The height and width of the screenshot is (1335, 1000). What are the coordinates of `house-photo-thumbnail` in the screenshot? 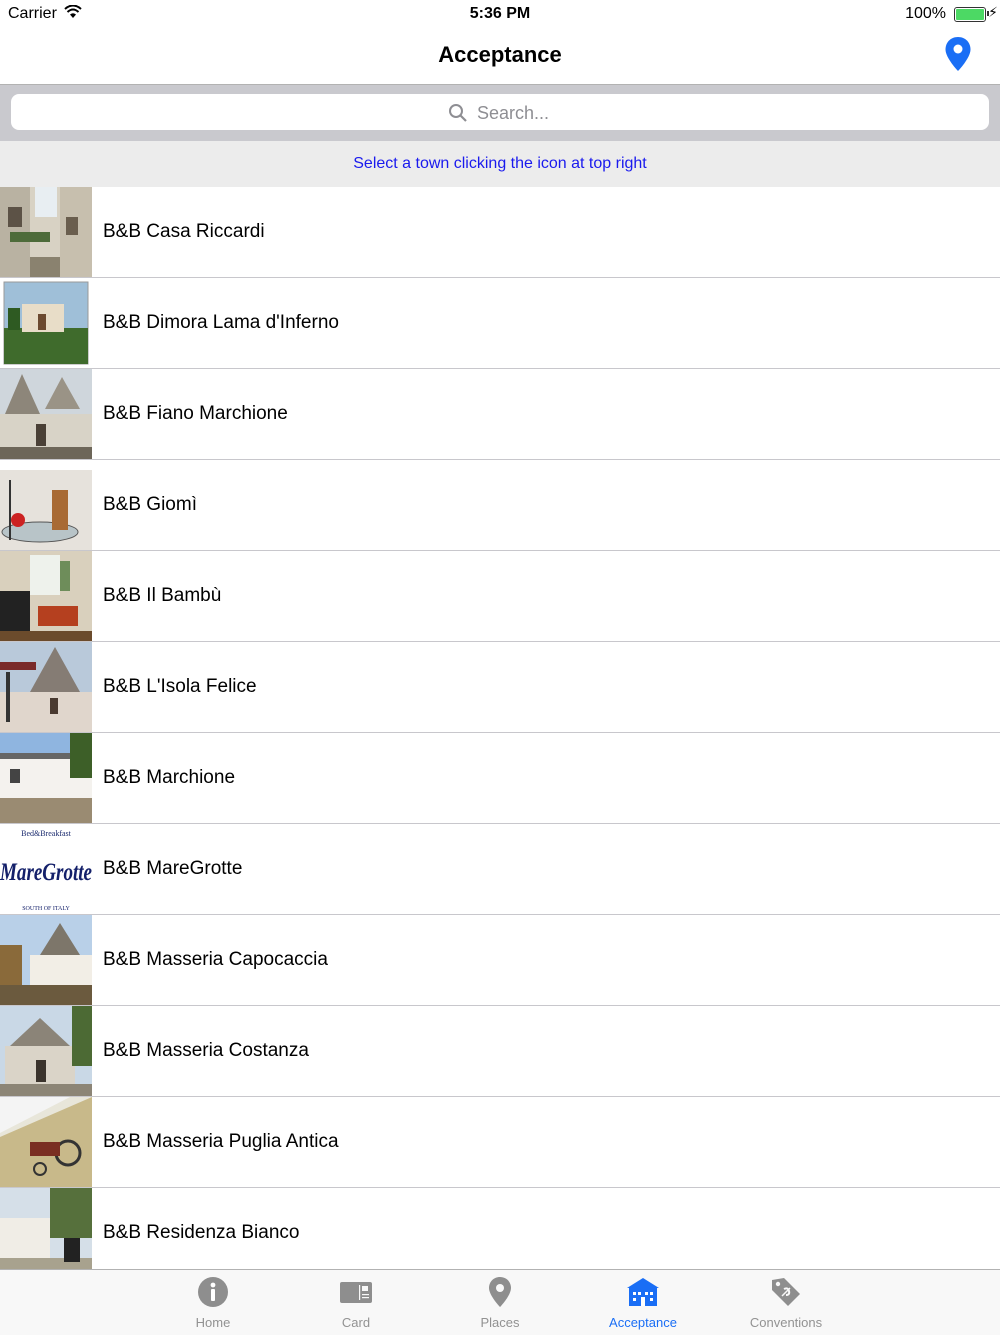 It's located at (46, 778).